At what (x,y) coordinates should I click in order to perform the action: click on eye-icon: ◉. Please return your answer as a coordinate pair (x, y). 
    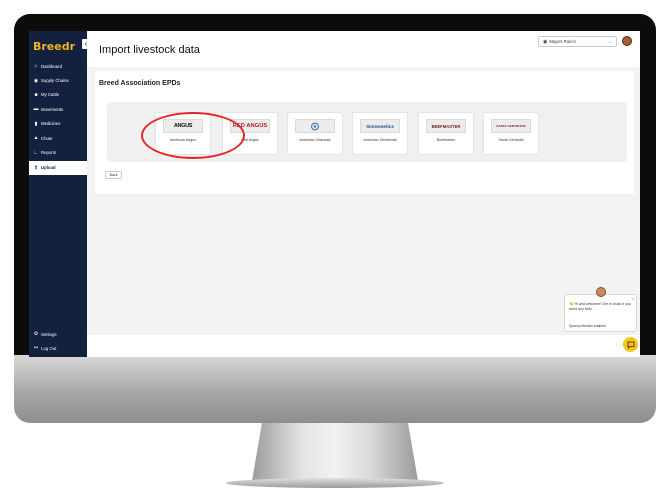
    Looking at the image, I should click on (36, 80).